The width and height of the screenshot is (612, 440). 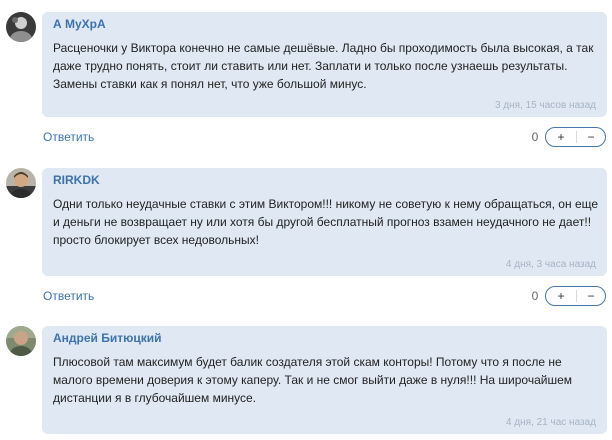 What do you see at coordinates (107, 338) in the screenshot?
I see `comment-author: Андрей Битюцкий` at bounding box center [107, 338].